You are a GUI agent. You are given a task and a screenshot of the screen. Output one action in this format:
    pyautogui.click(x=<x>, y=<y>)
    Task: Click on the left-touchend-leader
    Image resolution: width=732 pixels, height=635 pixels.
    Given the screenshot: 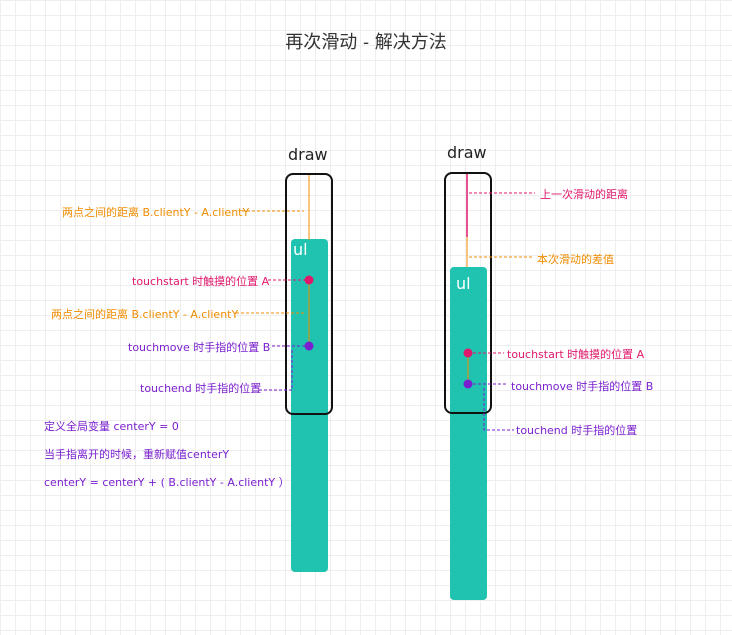 What is the action you would take?
    pyautogui.click(x=276, y=369)
    